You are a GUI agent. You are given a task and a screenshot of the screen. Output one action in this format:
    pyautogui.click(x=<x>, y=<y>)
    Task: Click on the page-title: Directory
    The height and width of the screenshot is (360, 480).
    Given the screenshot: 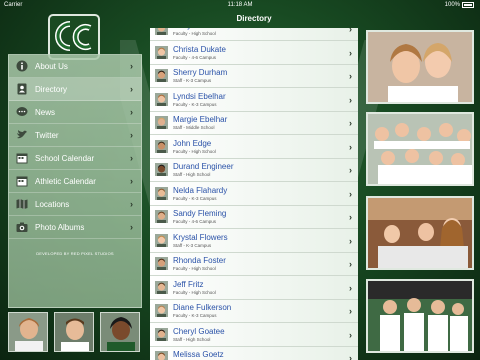 What is the action you would take?
    pyautogui.click(x=254, y=18)
    